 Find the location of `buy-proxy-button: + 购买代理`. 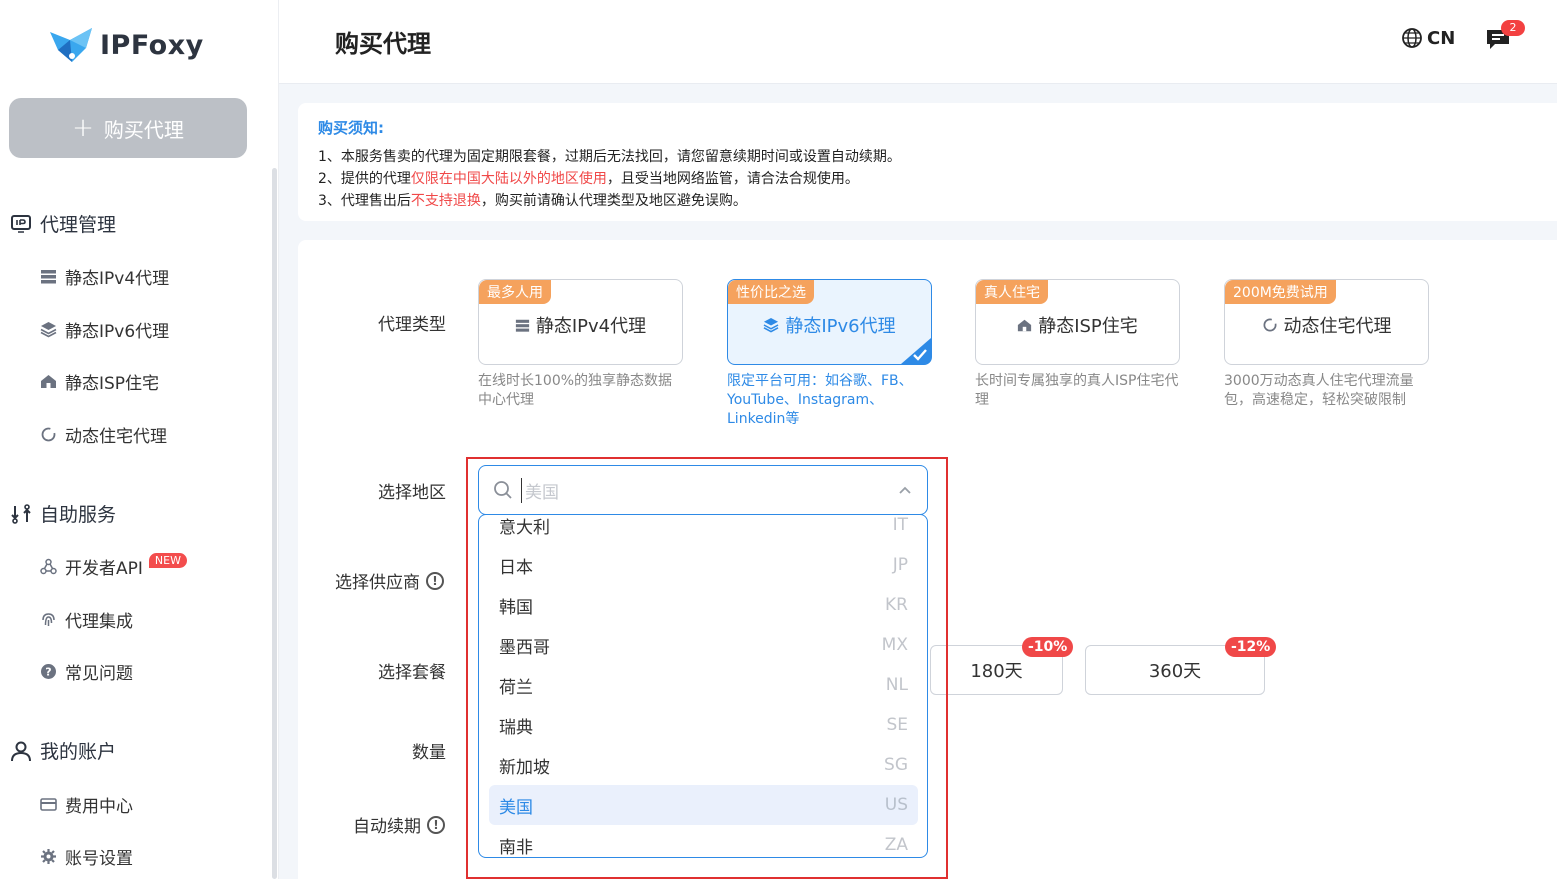

buy-proxy-button: + 购买代理 is located at coordinates (128, 128).